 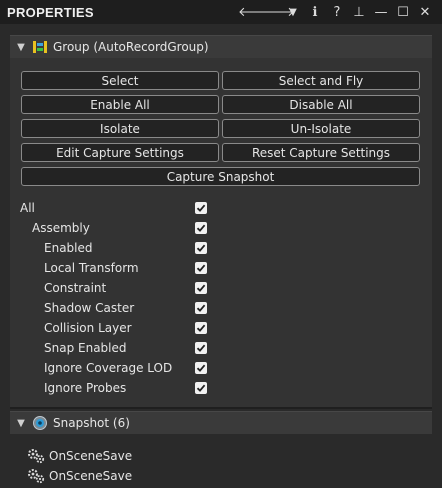 What do you see at coordinates (221, 368) in the screenshot?
I see `checklist-row-ignore-coverage-lod: Ignore Coverage LOD` at bounding box center [221, 368].